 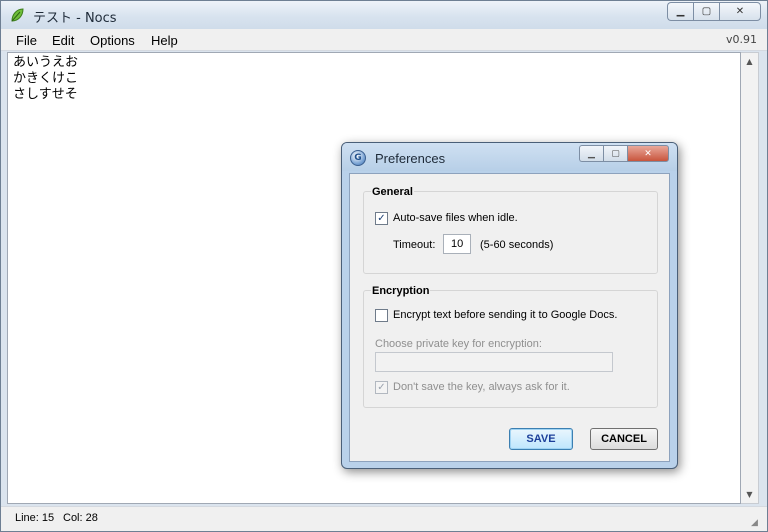 I want to click on scroll-down-icon: ▼, so click(x=749, y=494).